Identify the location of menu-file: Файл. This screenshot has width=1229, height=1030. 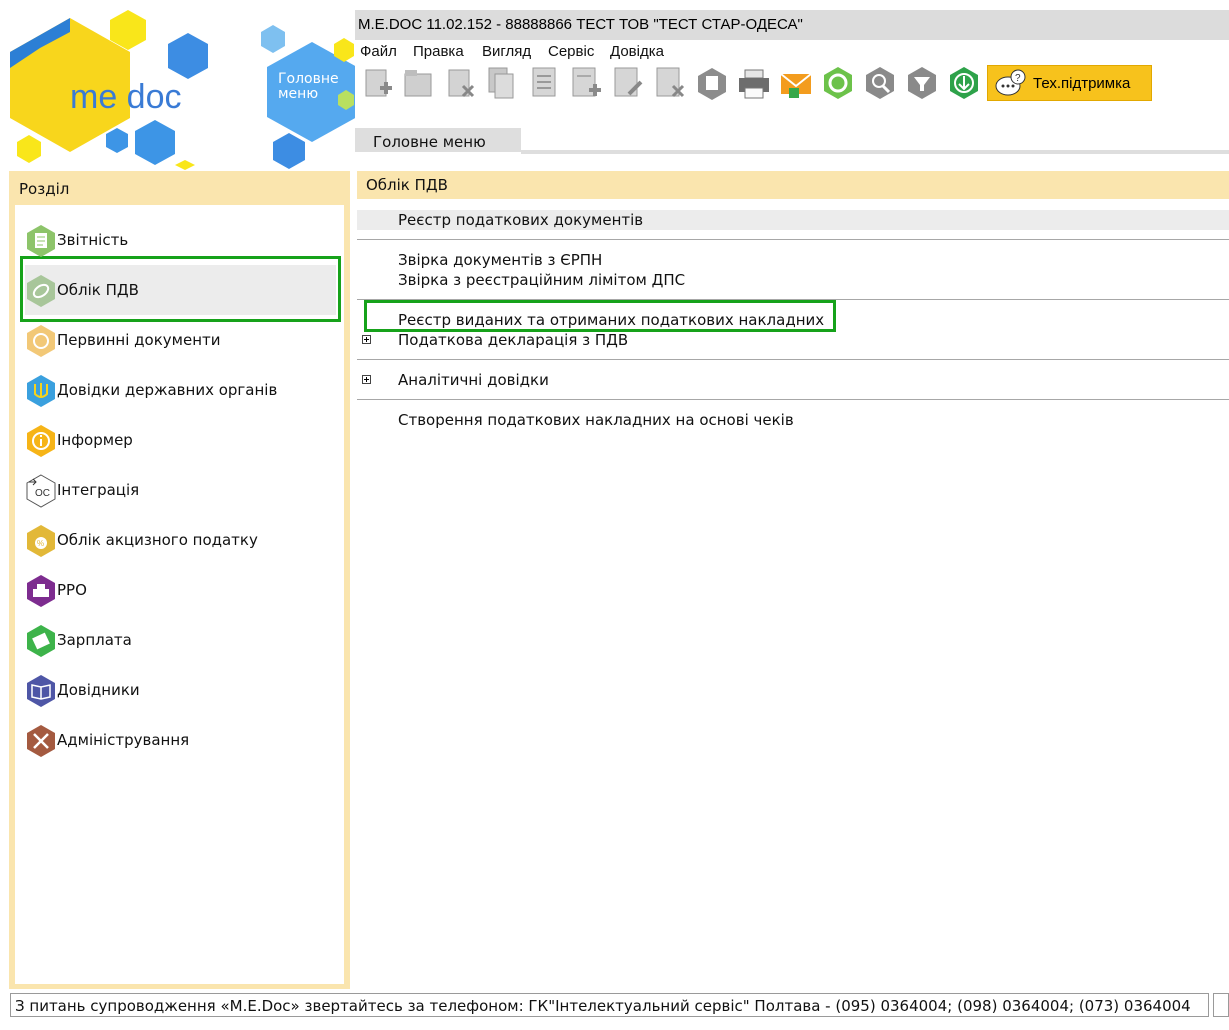
(378, 51).